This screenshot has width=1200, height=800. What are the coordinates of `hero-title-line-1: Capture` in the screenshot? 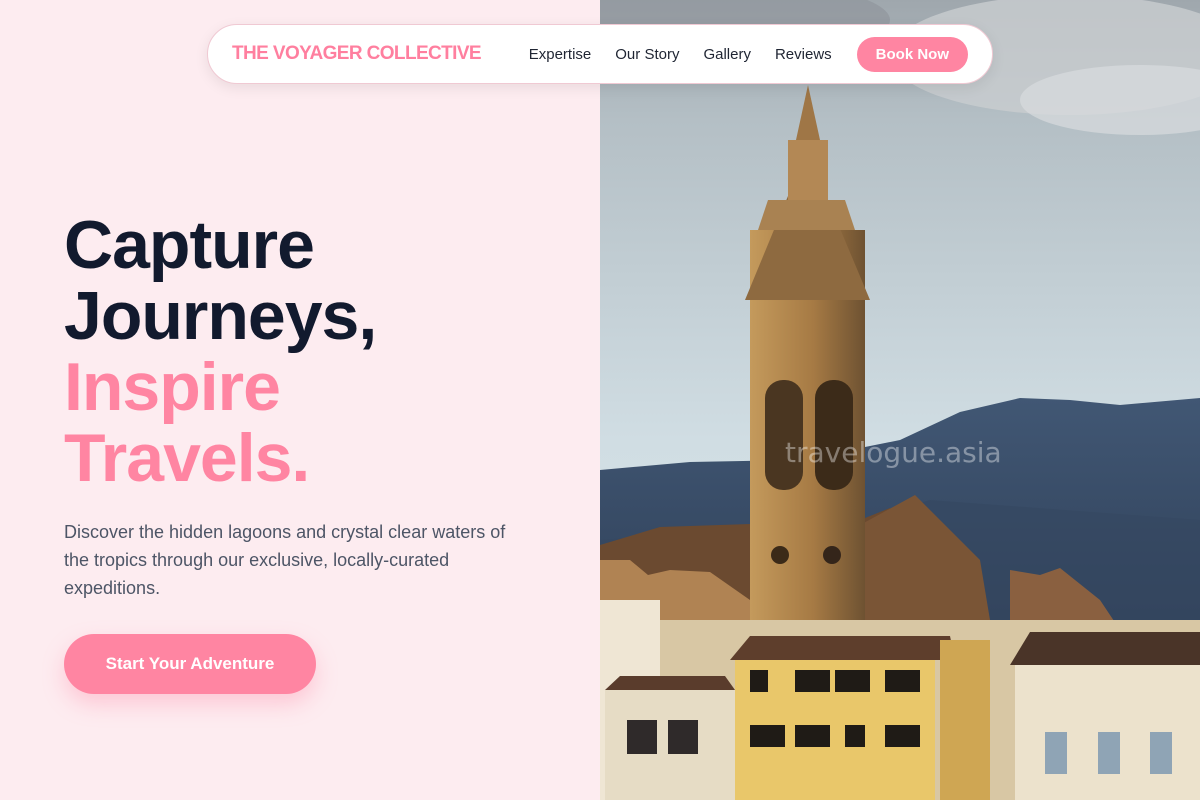 It's located at (189, 245).